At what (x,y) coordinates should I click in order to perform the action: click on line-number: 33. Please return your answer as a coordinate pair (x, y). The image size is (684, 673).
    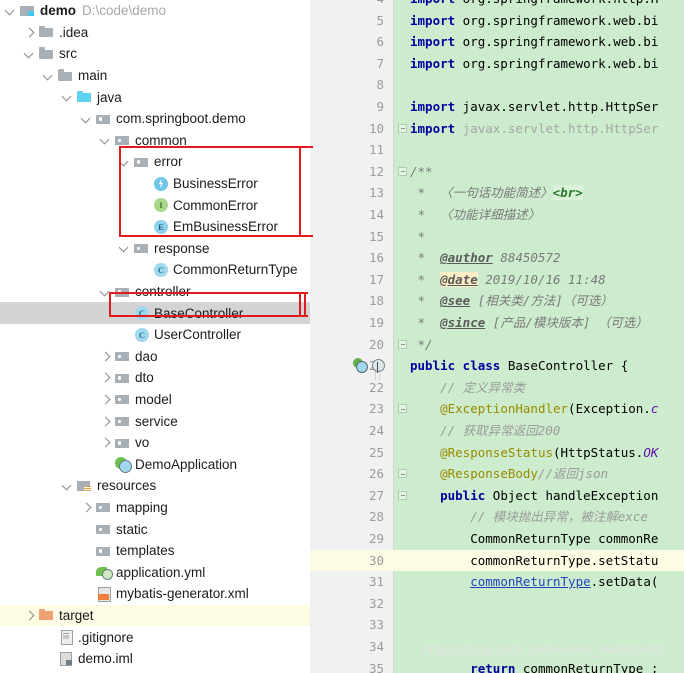
    Looking at the image, I should click on (376, 625).